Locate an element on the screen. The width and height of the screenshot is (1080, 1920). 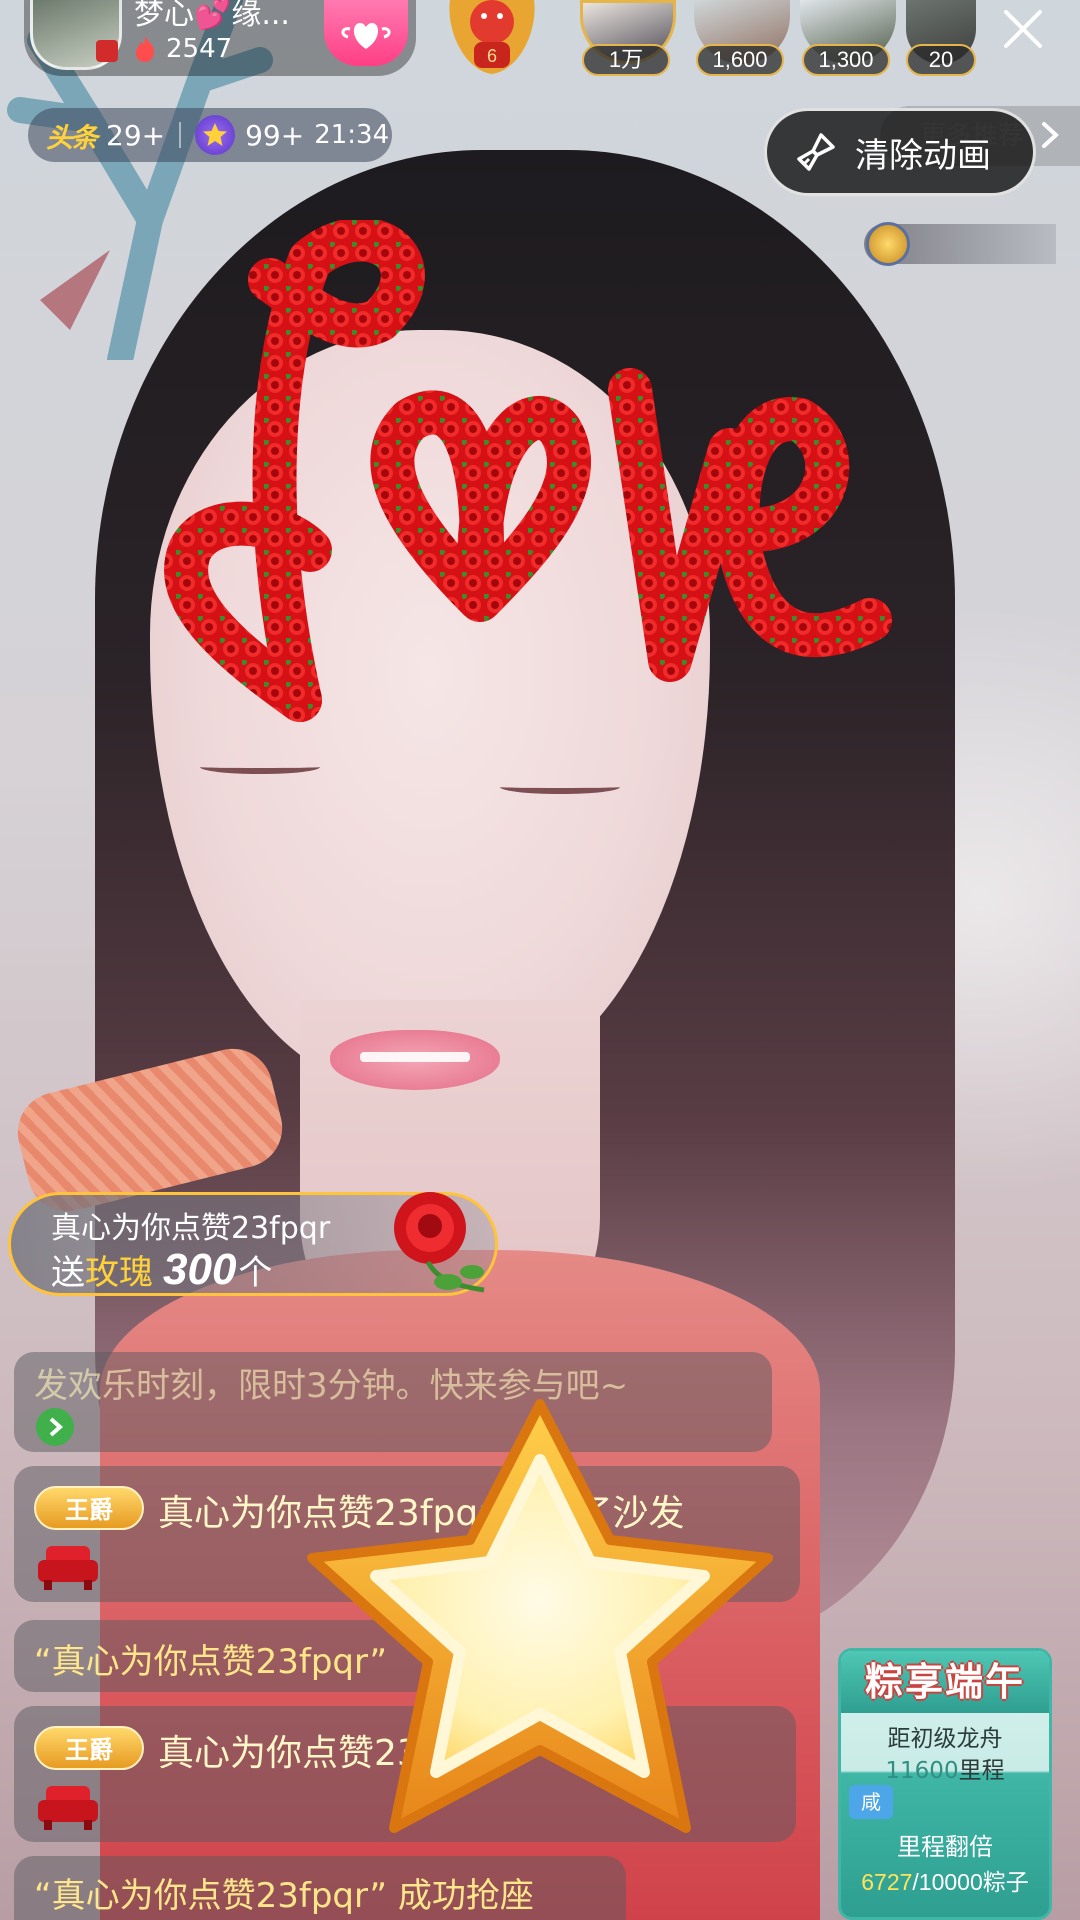
event-distance: 11600里程 is located at coordinates (945, 1768).